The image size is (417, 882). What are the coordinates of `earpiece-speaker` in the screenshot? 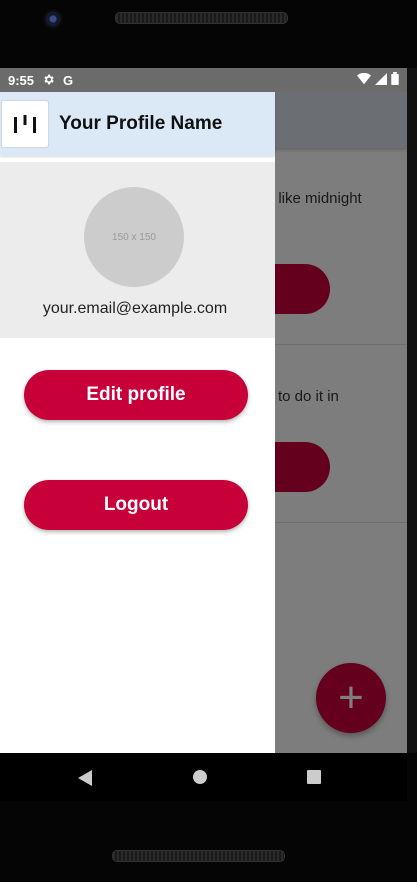 It's located at (201, 18).